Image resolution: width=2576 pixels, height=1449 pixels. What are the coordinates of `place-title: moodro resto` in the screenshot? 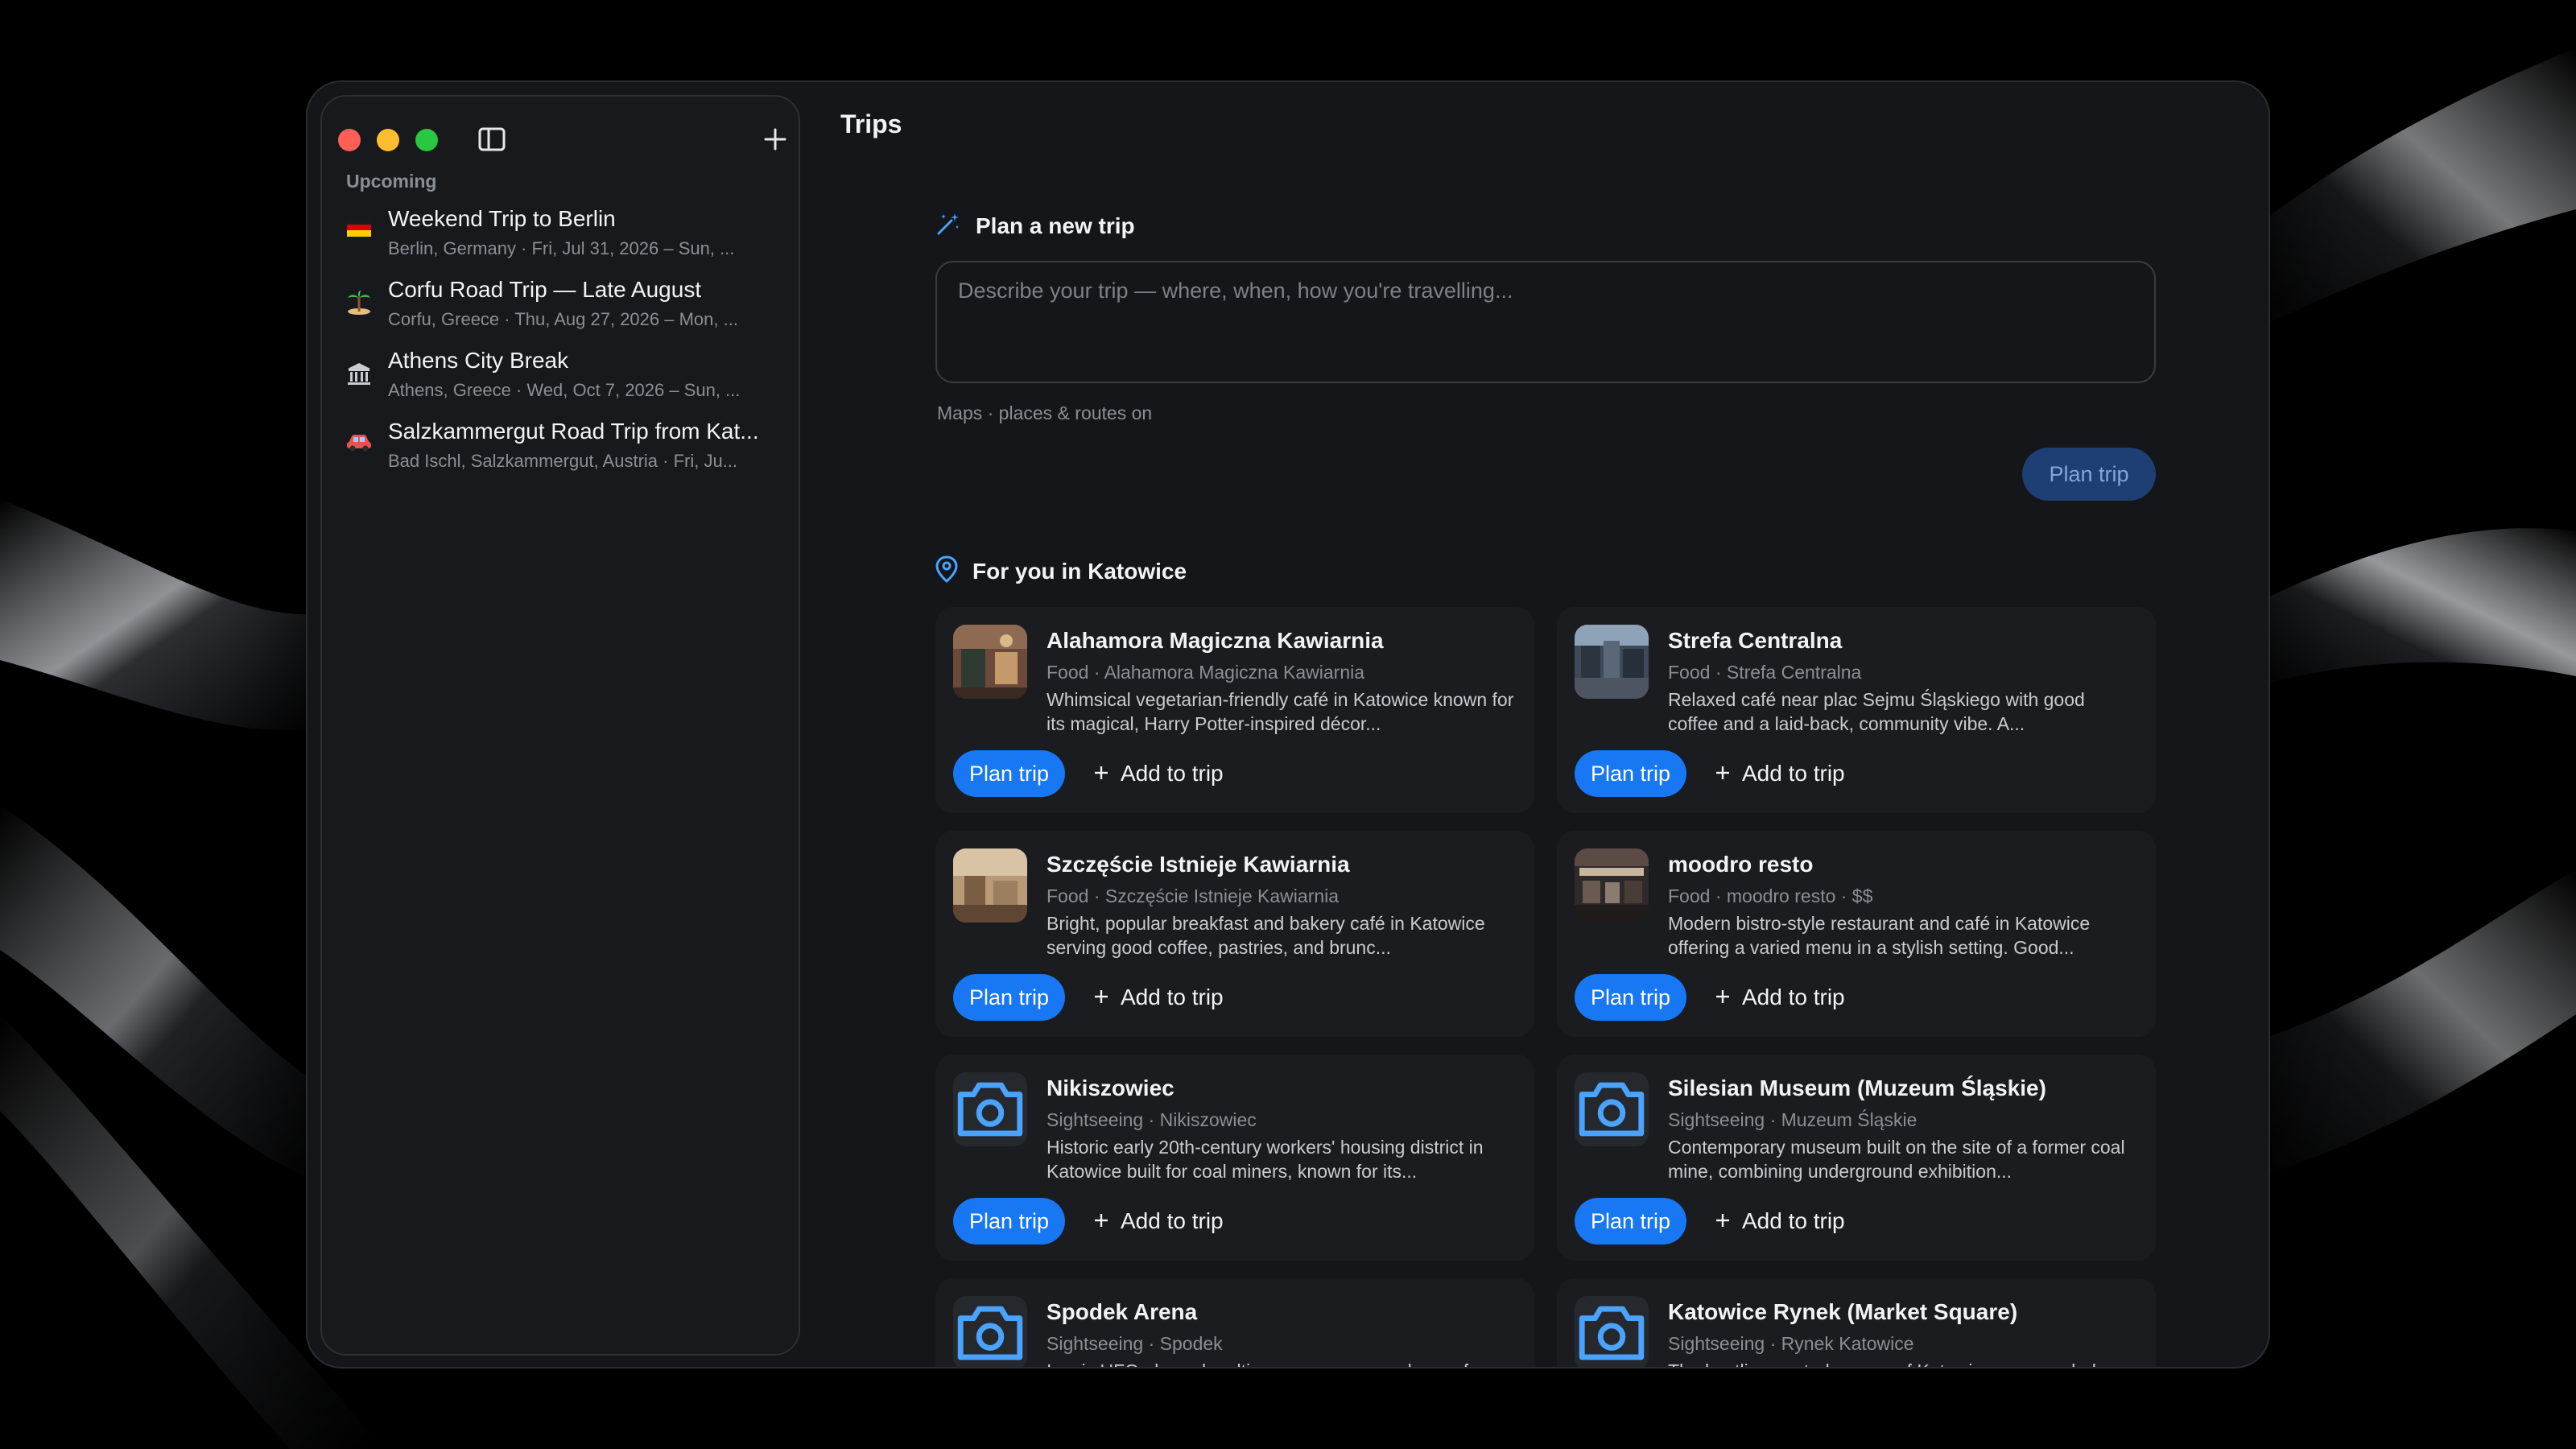 It's located at (1741, 864).